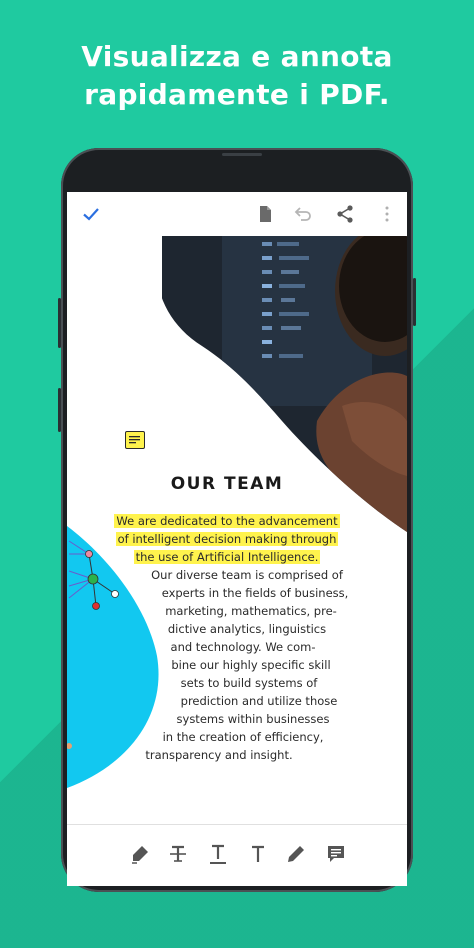 This screenshot has height=948, width=474. What do you see at coordinates (219, 755) in the screenshot?
I see `body-line: transparency and insight.` at bounding box center [219, 755].